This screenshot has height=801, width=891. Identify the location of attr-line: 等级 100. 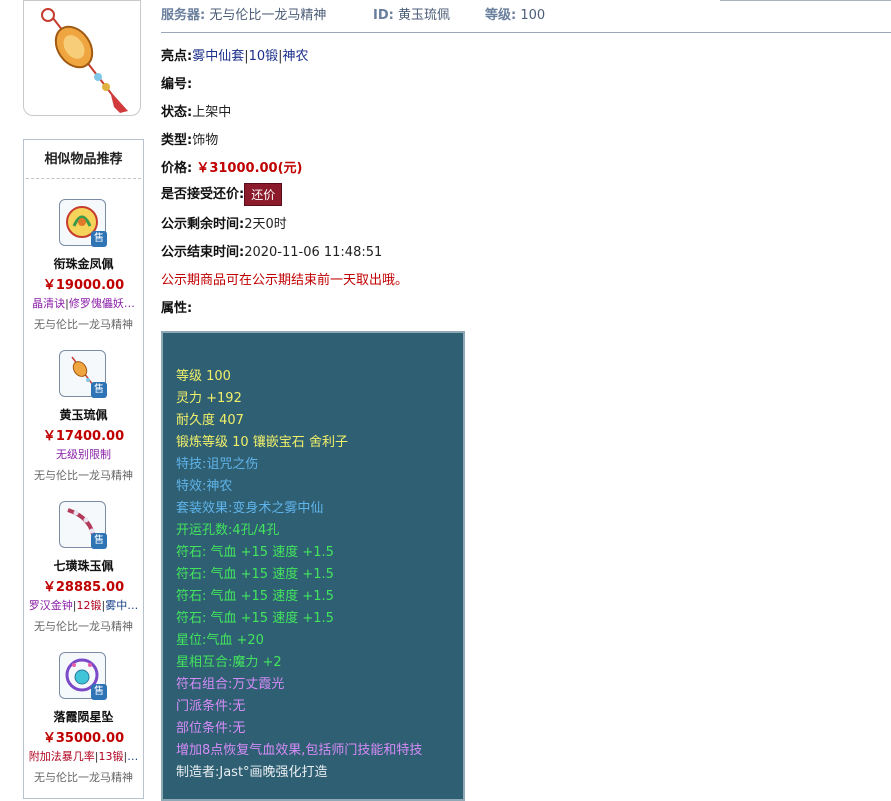
(203, 376).